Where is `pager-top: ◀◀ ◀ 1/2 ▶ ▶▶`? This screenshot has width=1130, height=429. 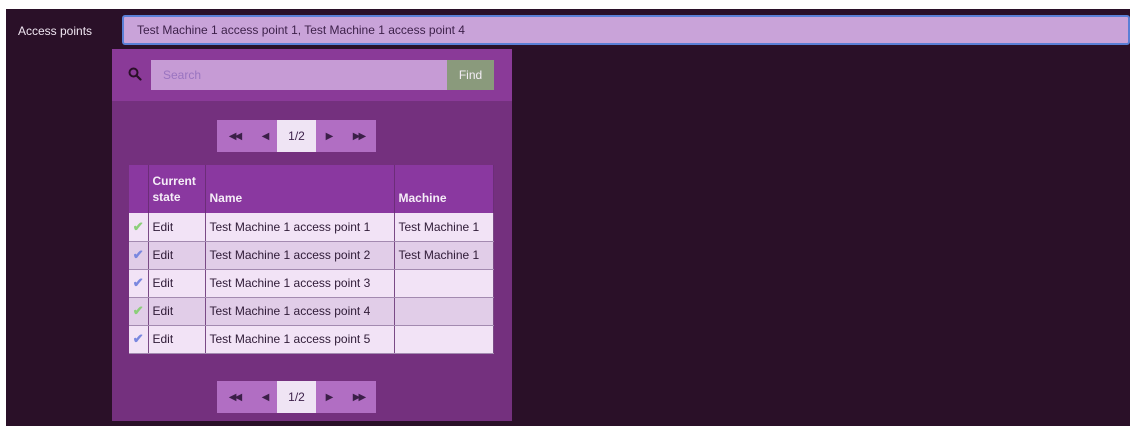 pager-top: ◀◀ ◀ 1/2 ▶ ▶▶ is located at coordinates (296, 136).